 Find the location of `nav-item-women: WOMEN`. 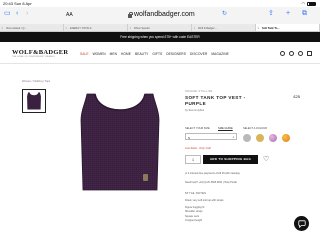

nav-item-women: WOMEN is located at coordinates (99, 54).